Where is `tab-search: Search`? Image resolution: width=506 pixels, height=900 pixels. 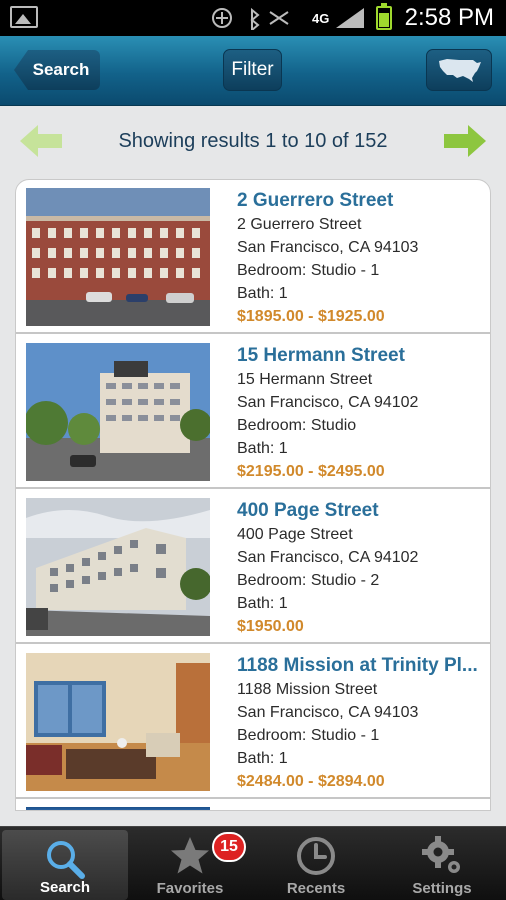 tab-search: Search is located at coordinates (65, 865).